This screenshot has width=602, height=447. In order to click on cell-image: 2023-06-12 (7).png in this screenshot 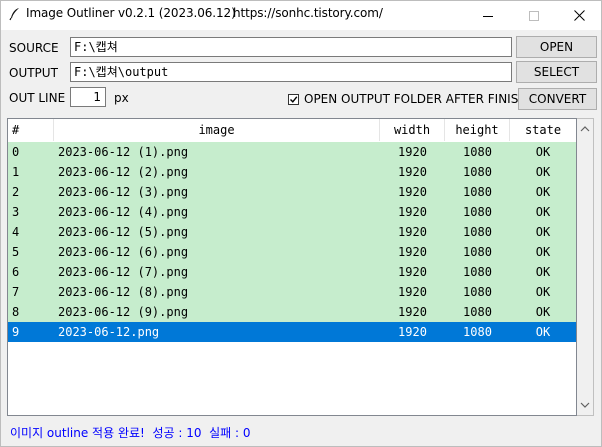, I will do `click(123, 272)`.